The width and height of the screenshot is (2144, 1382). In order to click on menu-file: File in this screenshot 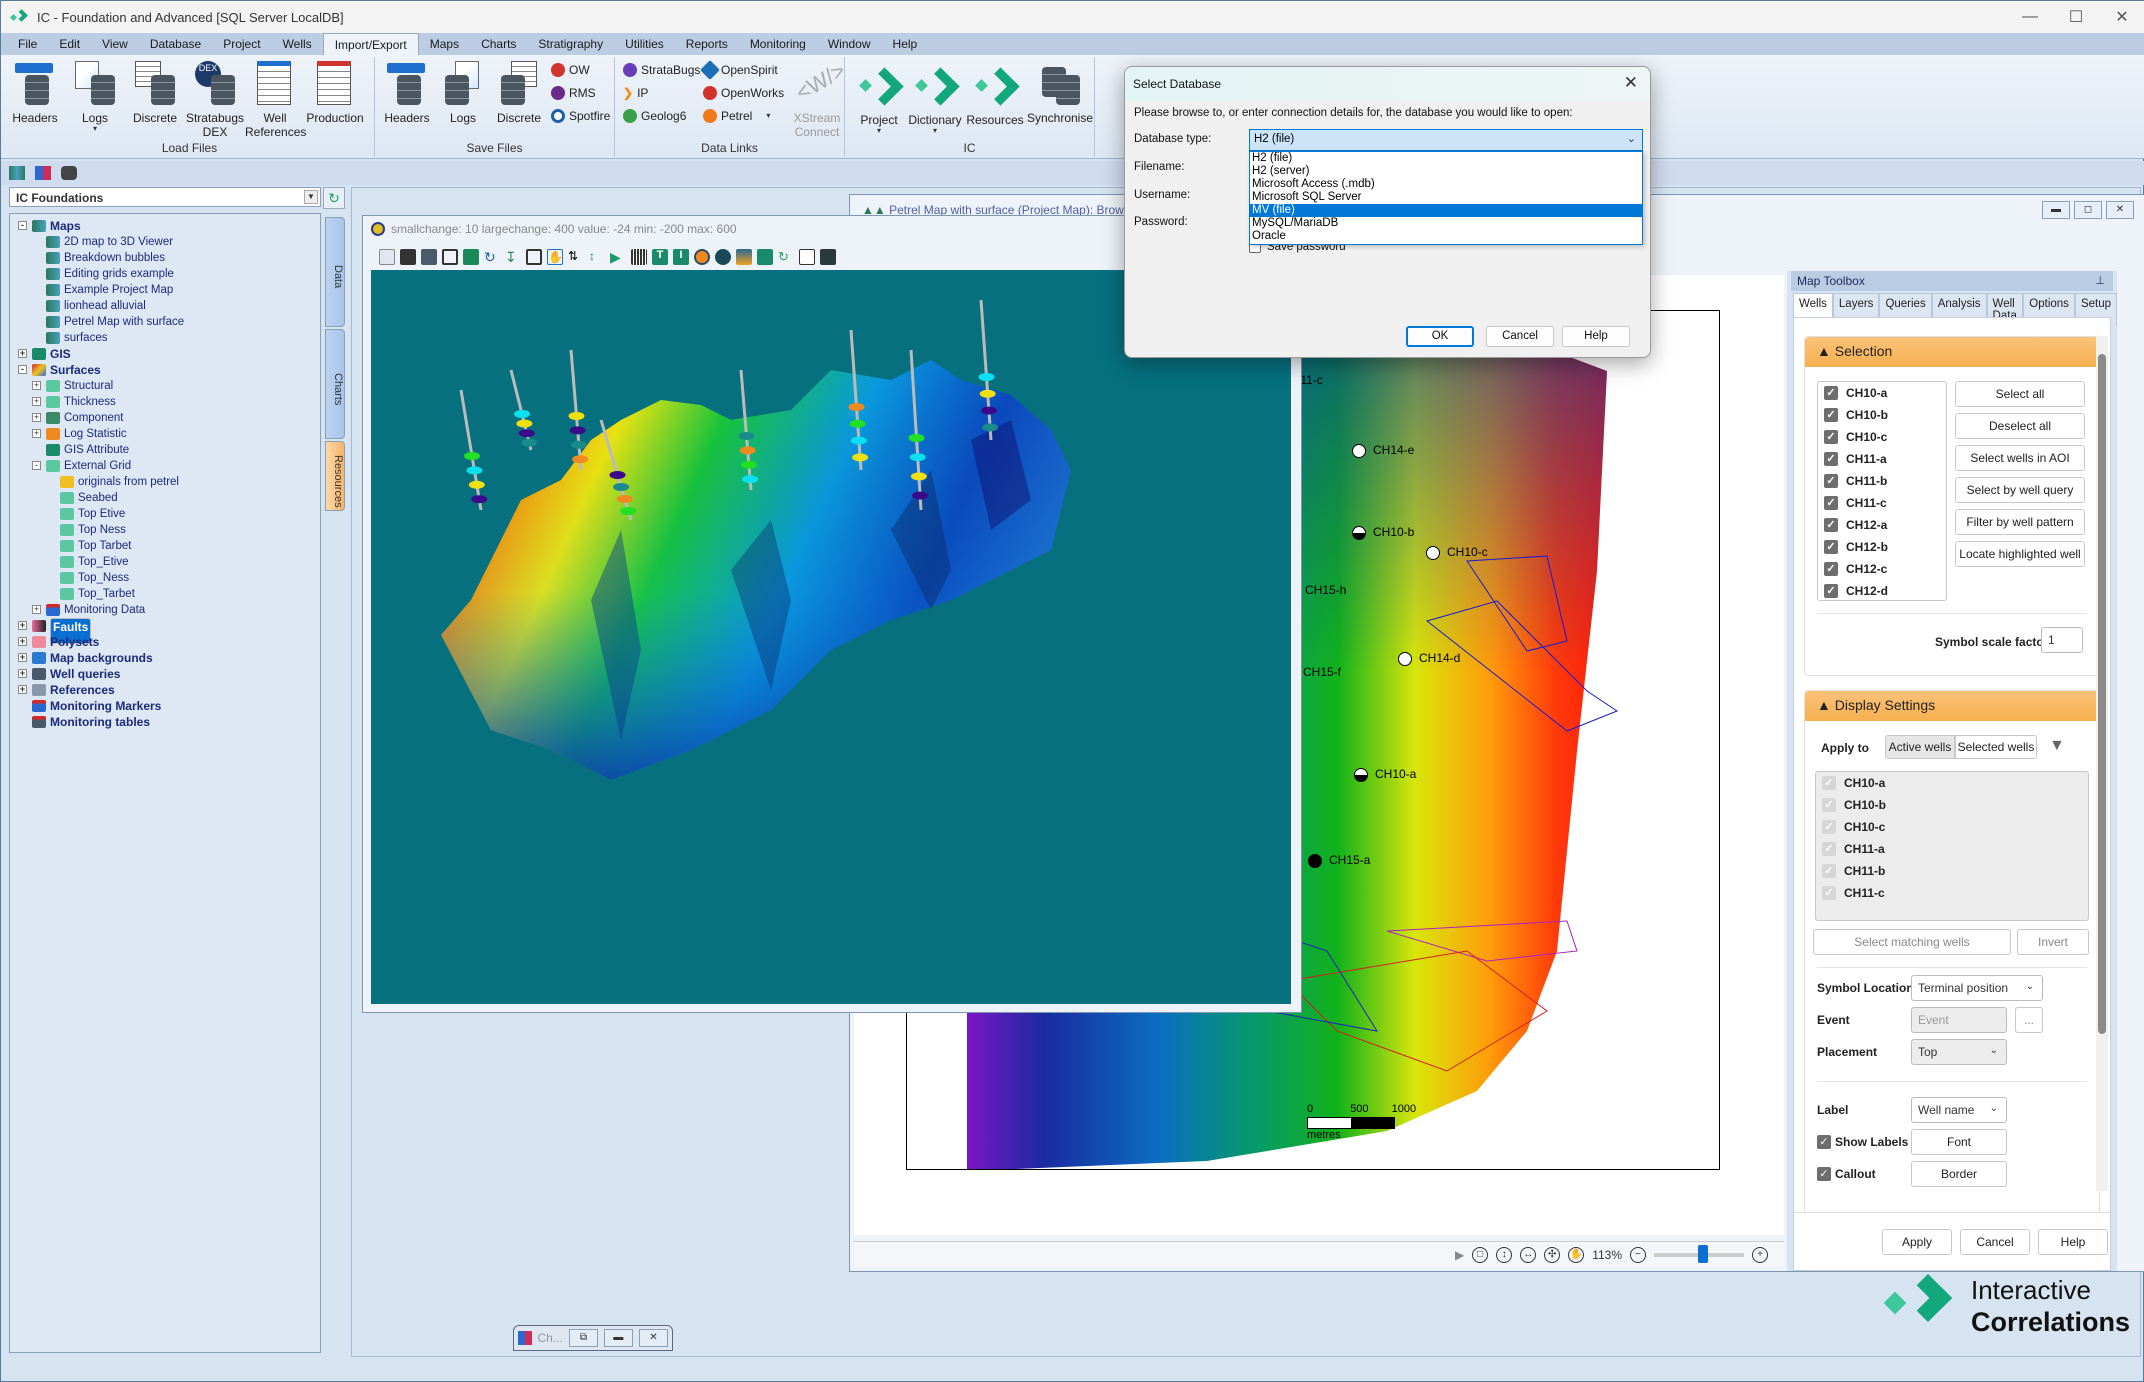, I will do `click(27, 44)`.